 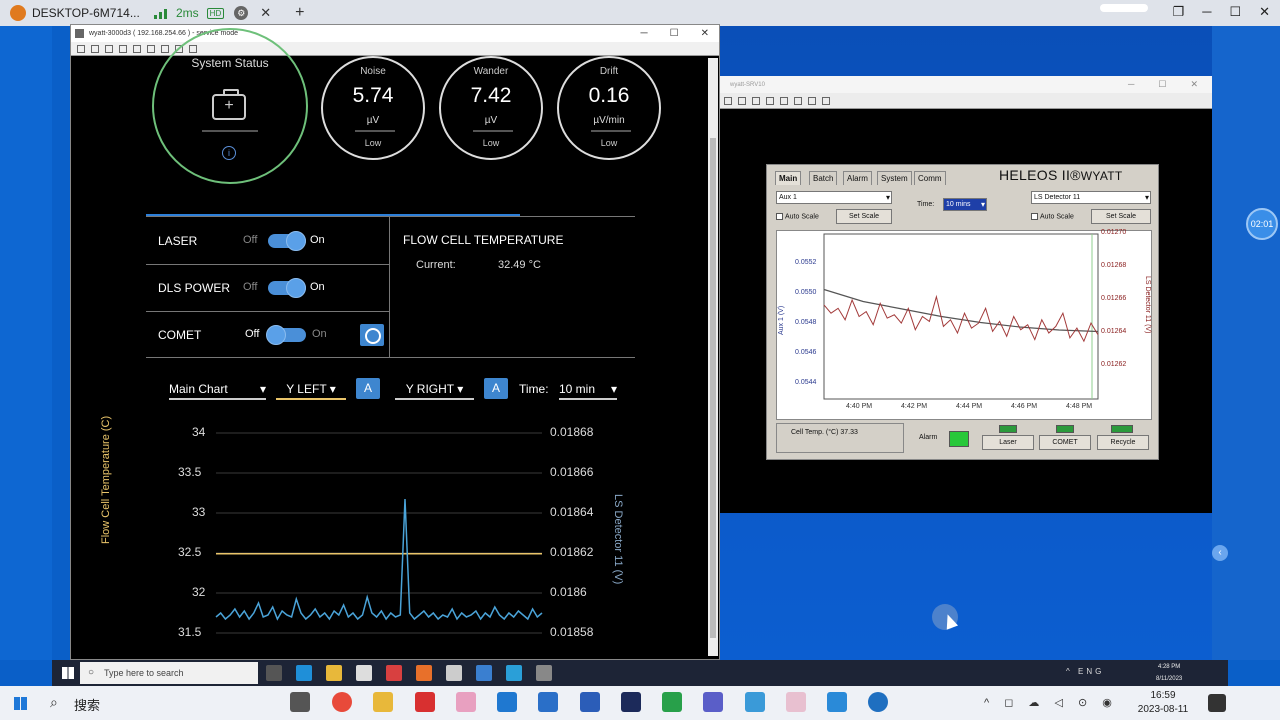 I want to click on comet-toggle, so click(x=286, y=335).